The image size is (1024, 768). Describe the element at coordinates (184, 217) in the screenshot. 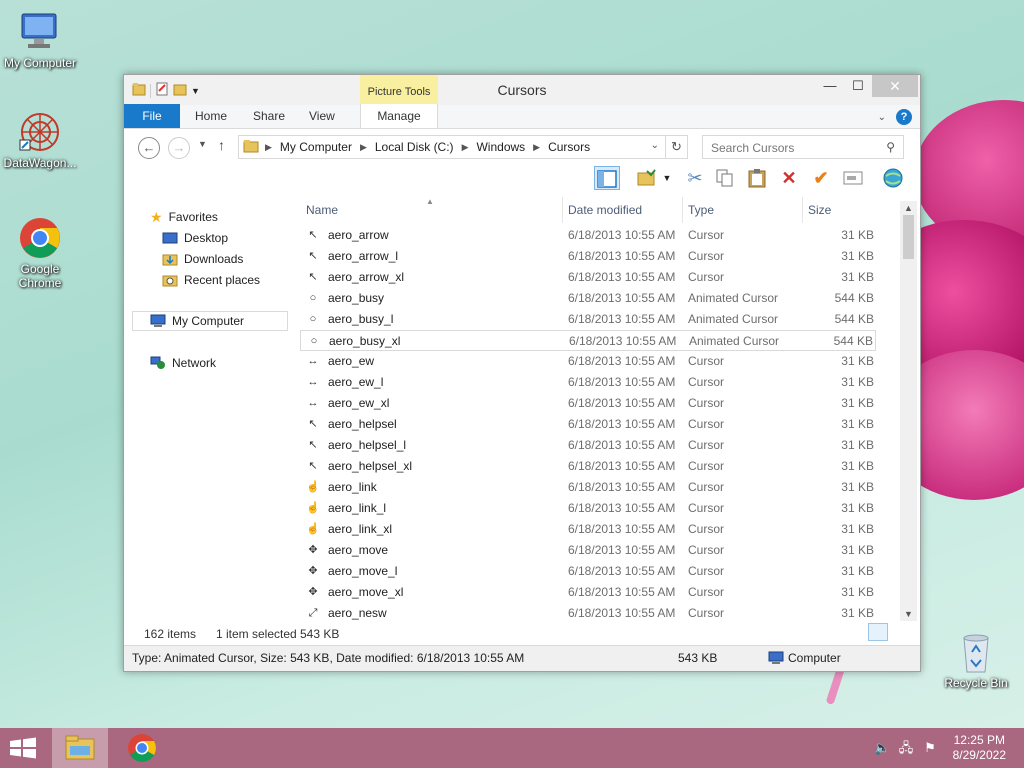

I see `nav-favorites: ★ Favorites` at that location.